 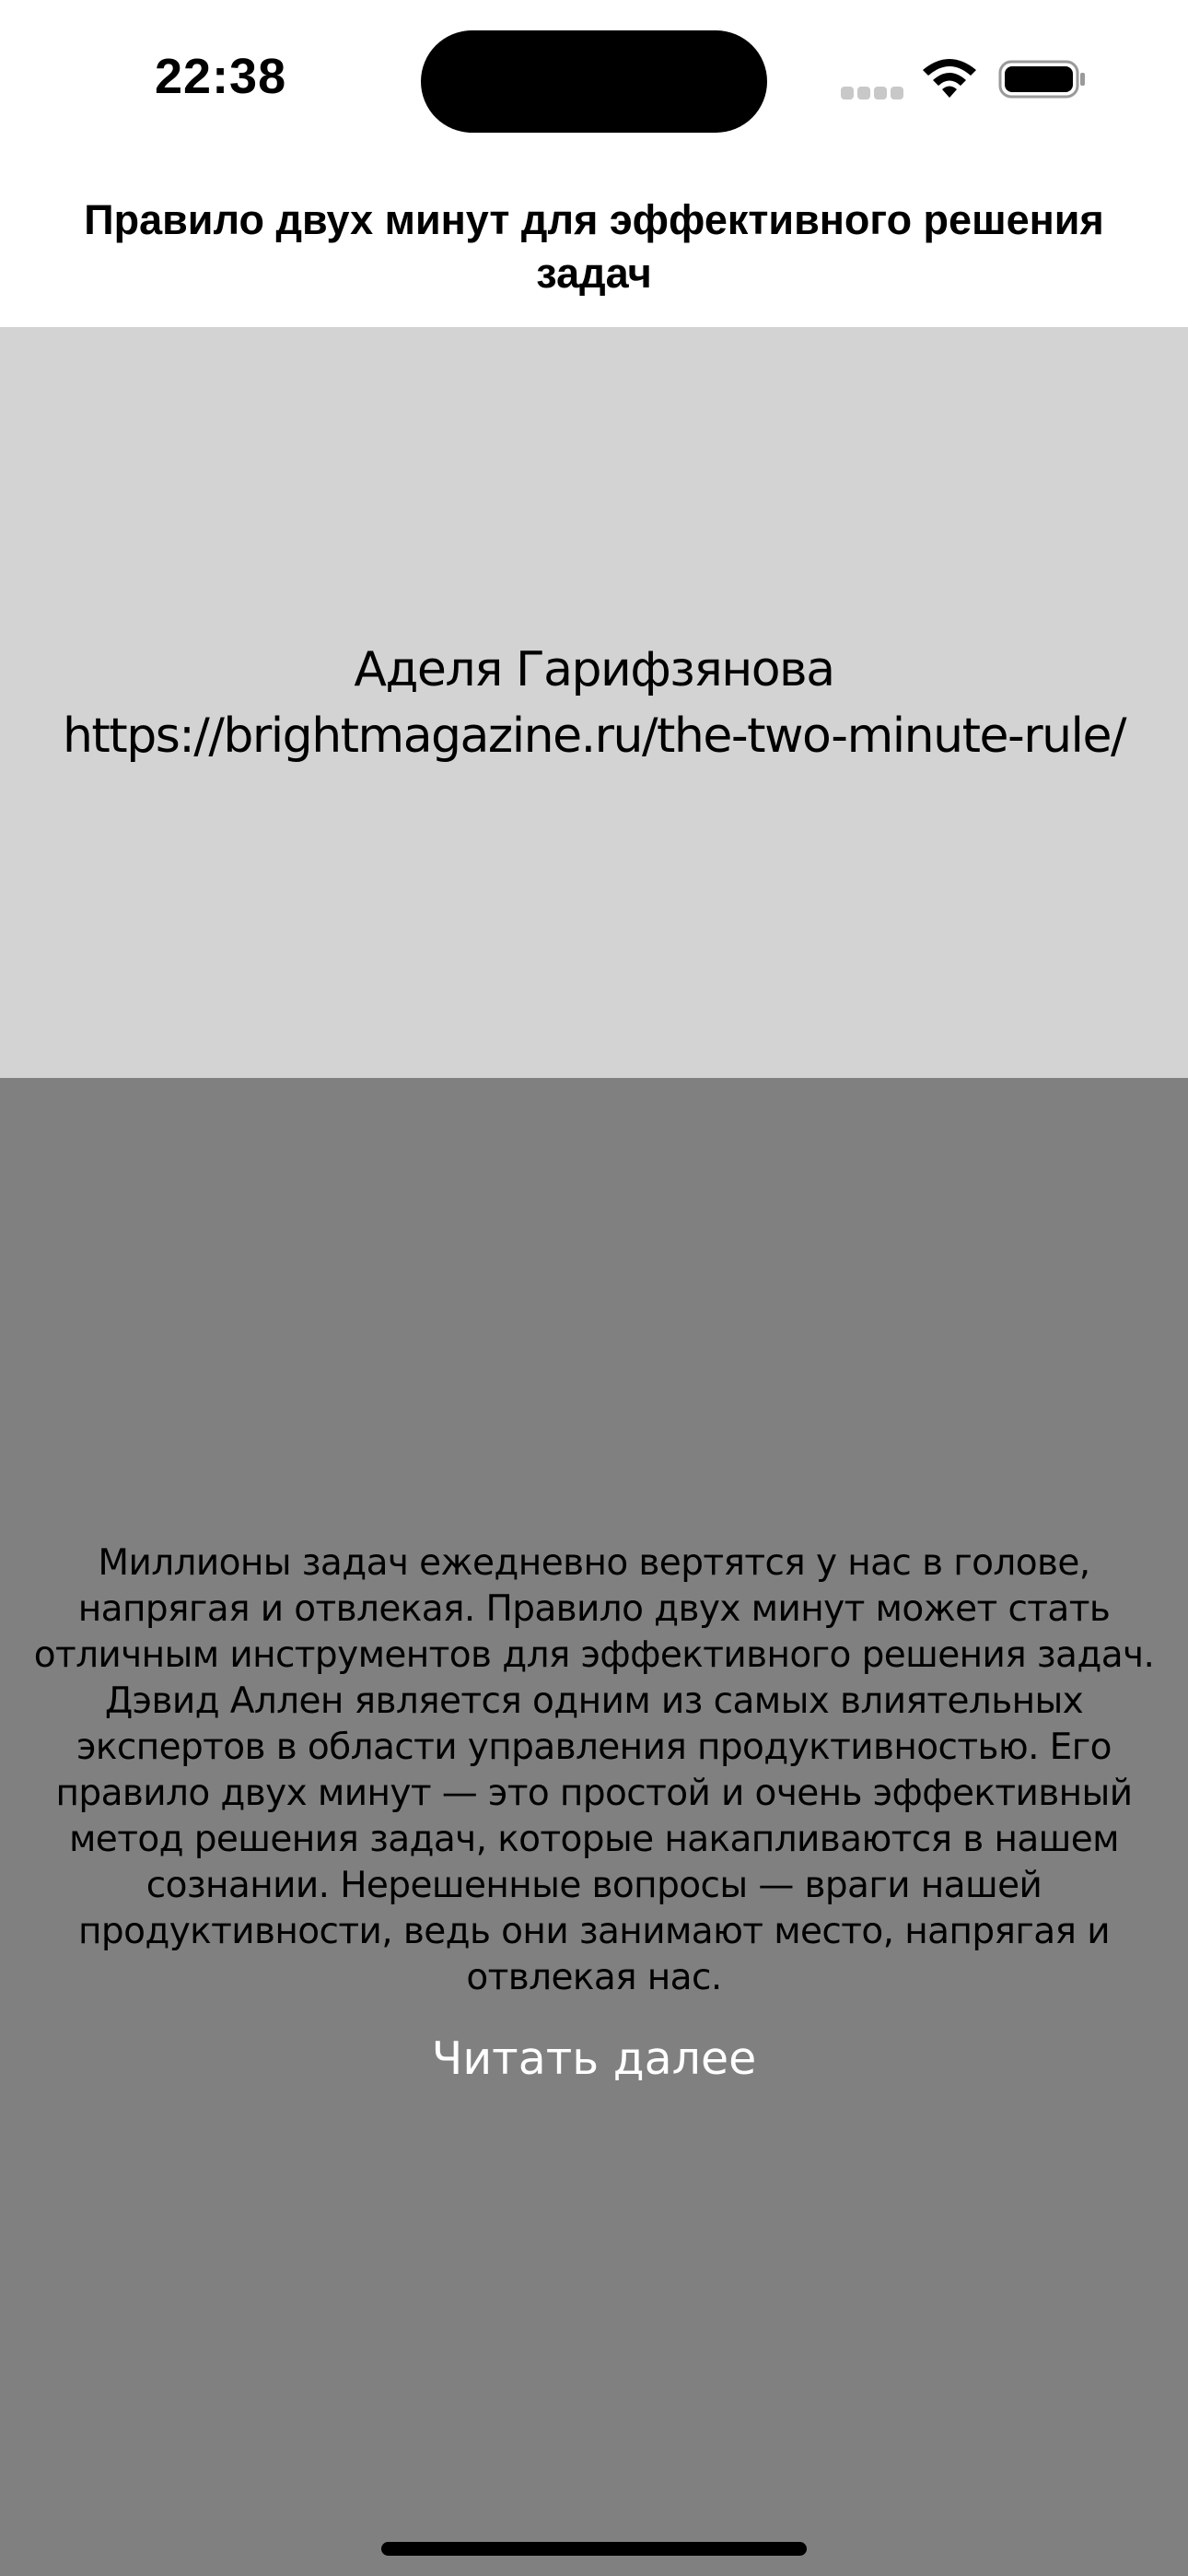 I want to click on cellular-signal-icon, so click(x=873, y=93).